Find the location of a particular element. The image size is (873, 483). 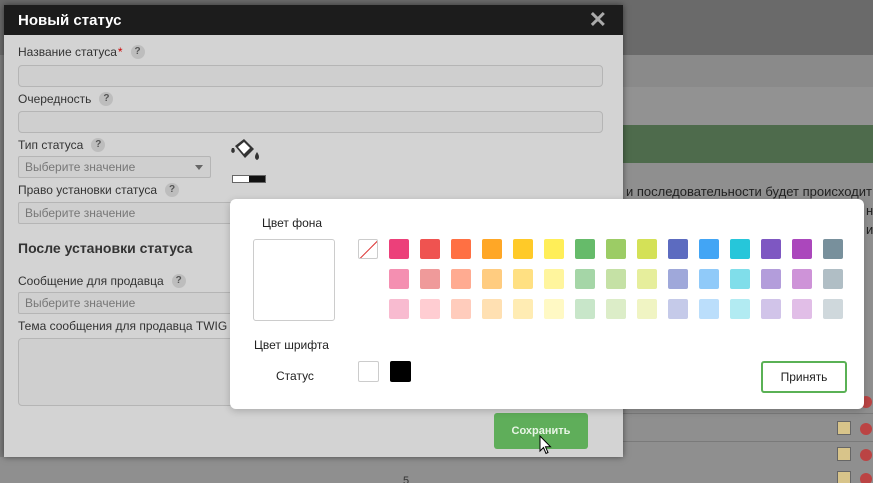

seller-message-select: Выберите значение is located at coordinates (133, 303).